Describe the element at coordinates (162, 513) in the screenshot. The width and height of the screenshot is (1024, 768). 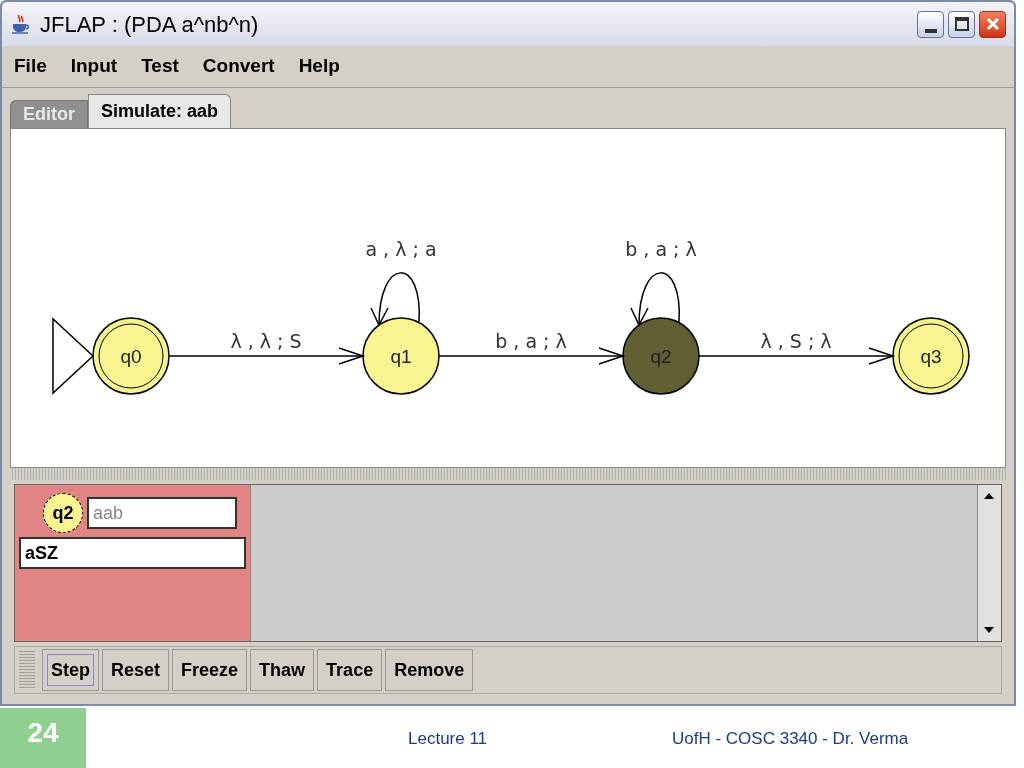
I see `input-tape: aab` at that location.